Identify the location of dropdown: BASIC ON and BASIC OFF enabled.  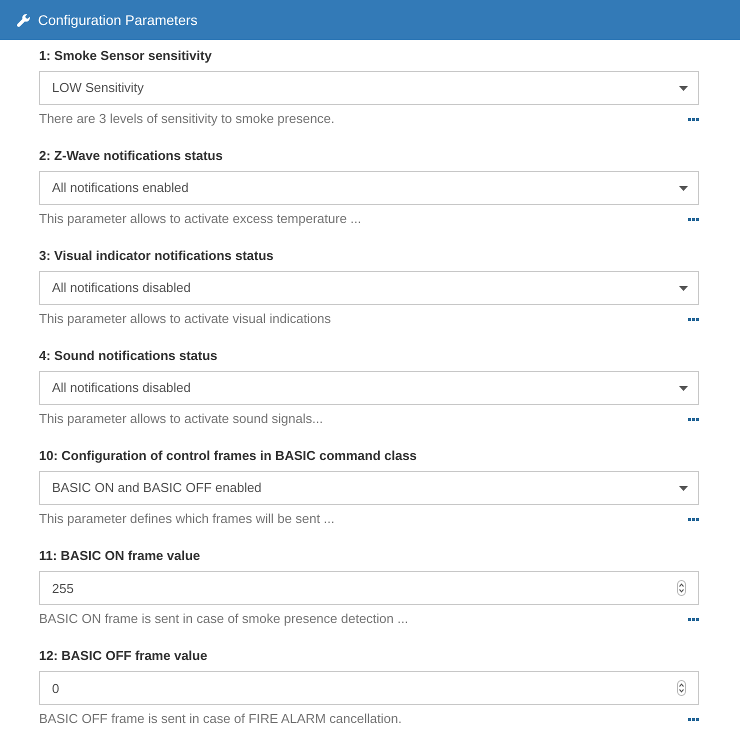
(369, 488).